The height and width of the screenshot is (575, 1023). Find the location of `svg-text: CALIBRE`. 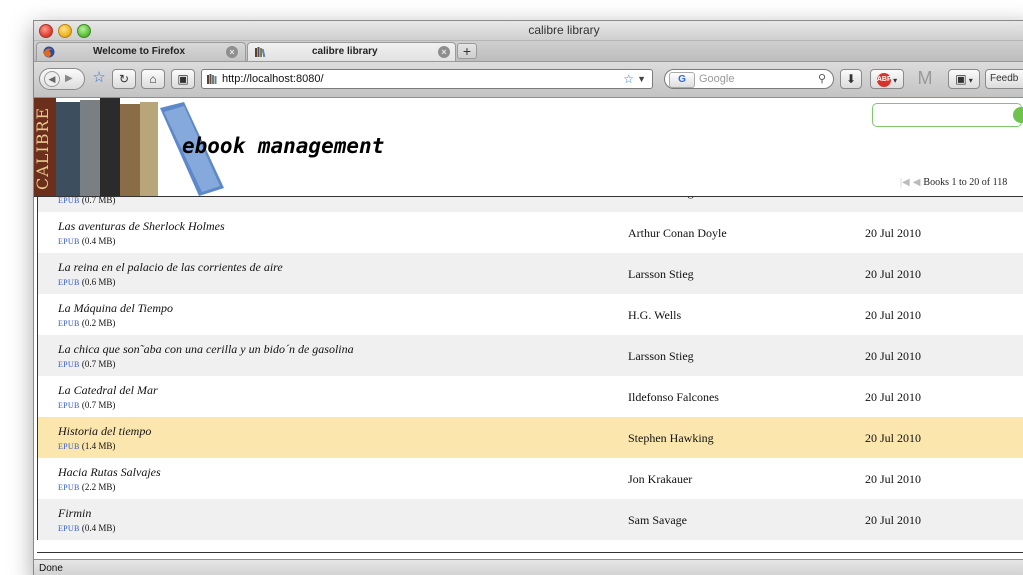

svg-text: CALIBRE is located at coordinates (43, 148).